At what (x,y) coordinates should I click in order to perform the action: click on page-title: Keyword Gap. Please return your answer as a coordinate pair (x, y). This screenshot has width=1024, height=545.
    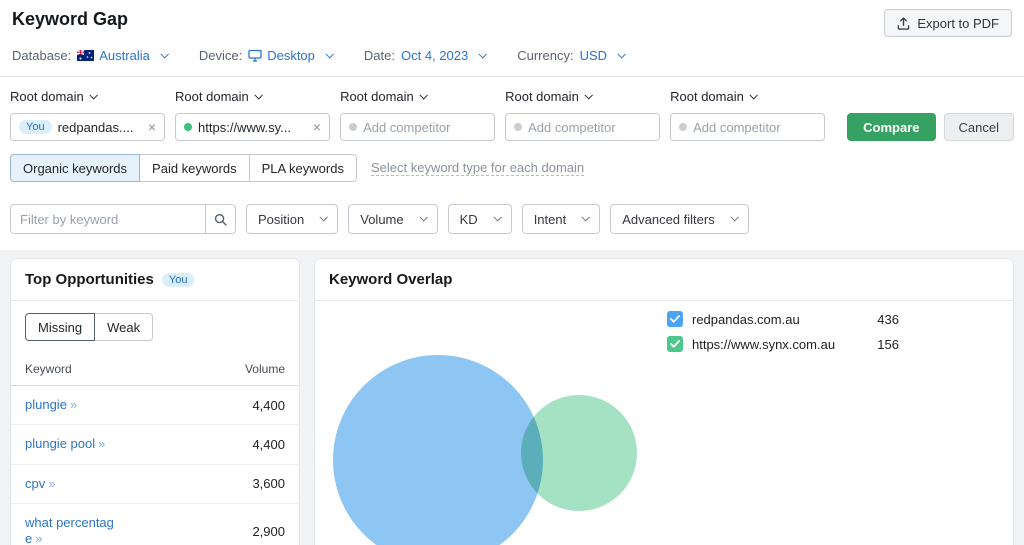
    Looking at the image, I should click on (70, 19).